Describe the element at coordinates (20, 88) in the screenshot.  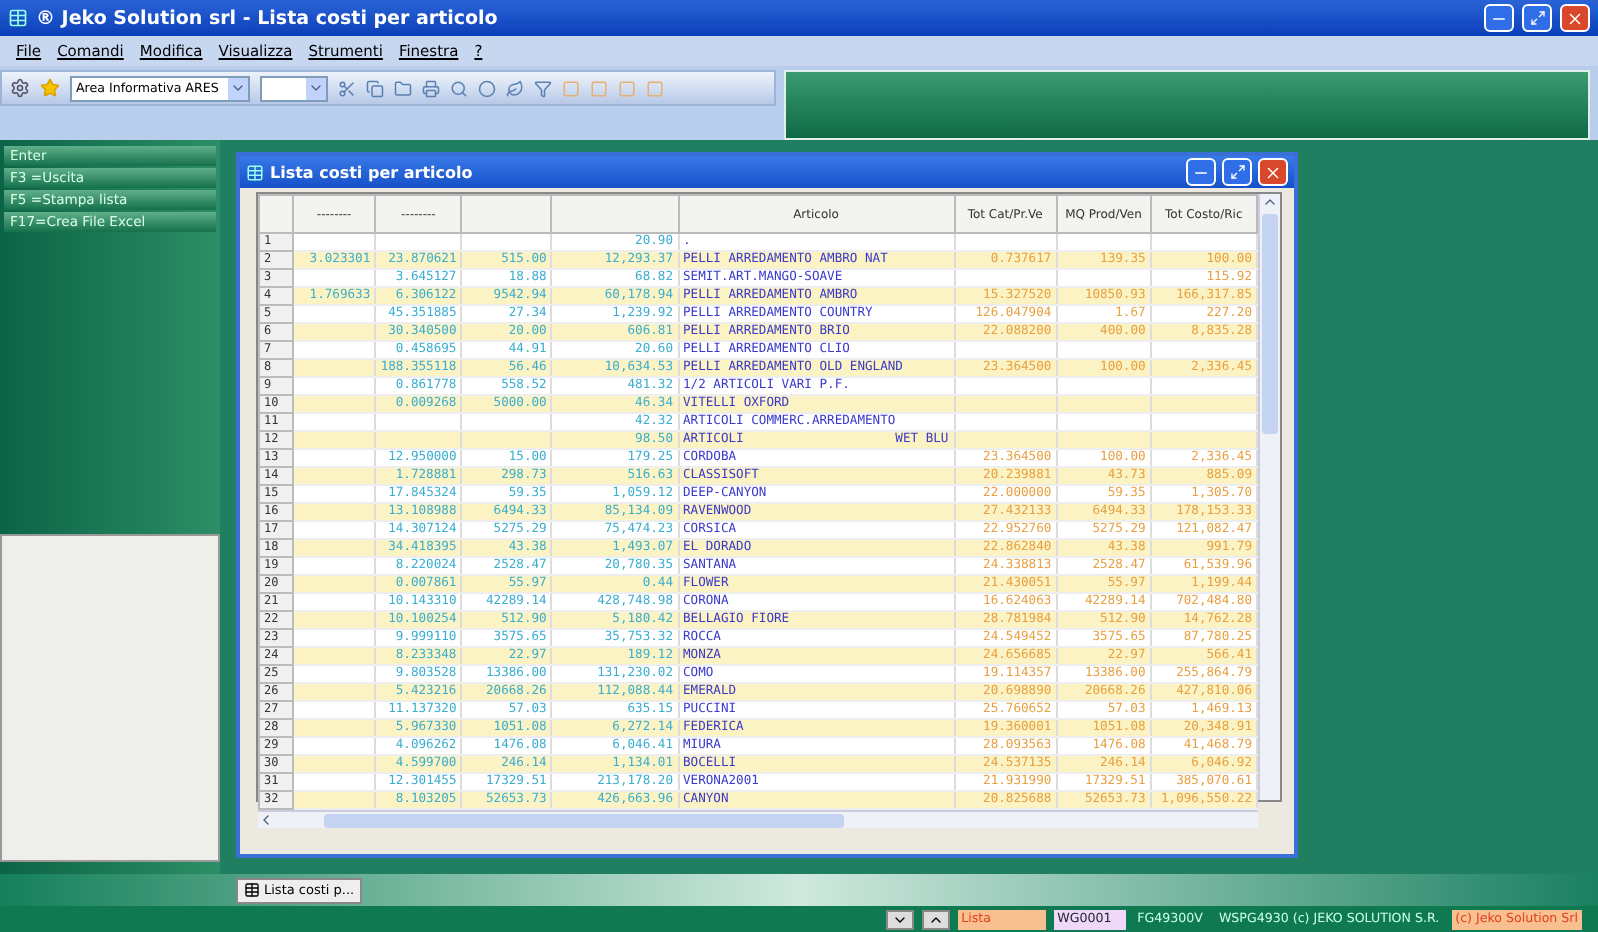
I see `settings-icon` at that location.